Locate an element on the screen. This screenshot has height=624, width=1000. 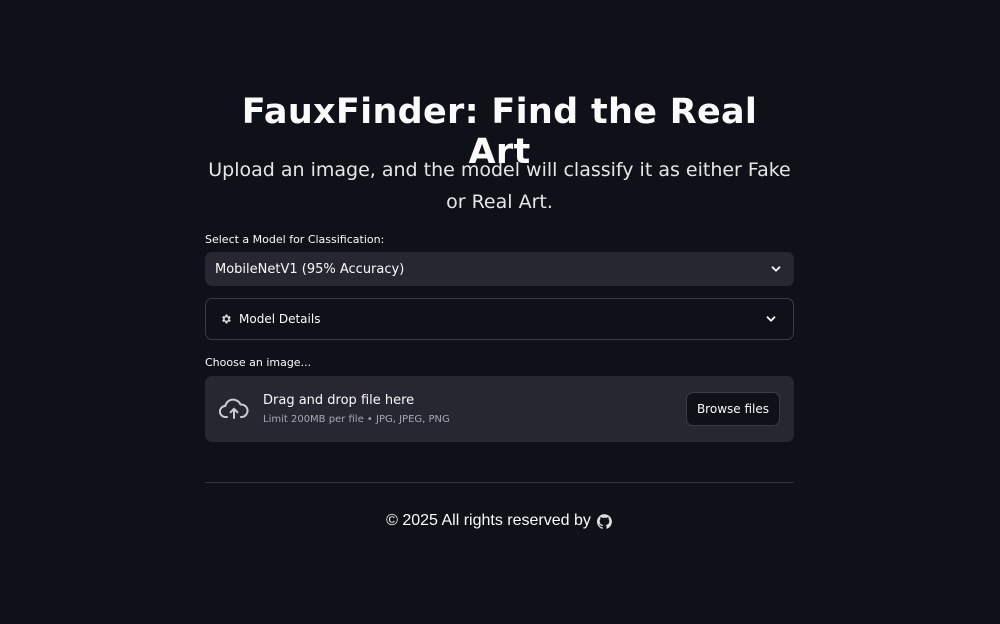
footer-text: © 2025 All rights reserved by is located at coordinates (488, 520).